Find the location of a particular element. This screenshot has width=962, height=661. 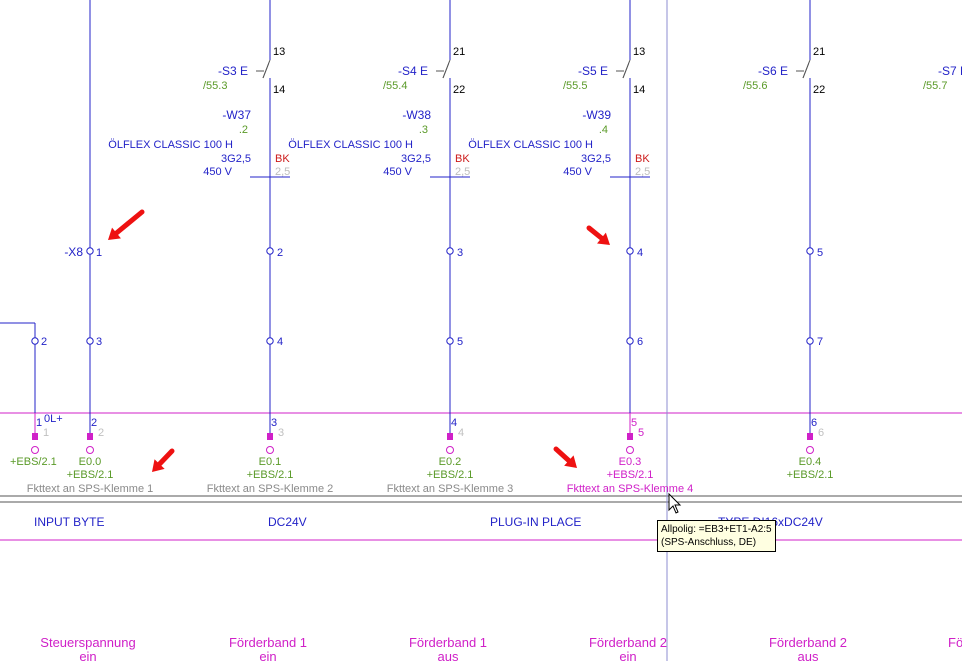

plc-terminal-ghost: 1 is located at coordinates (46, 433).